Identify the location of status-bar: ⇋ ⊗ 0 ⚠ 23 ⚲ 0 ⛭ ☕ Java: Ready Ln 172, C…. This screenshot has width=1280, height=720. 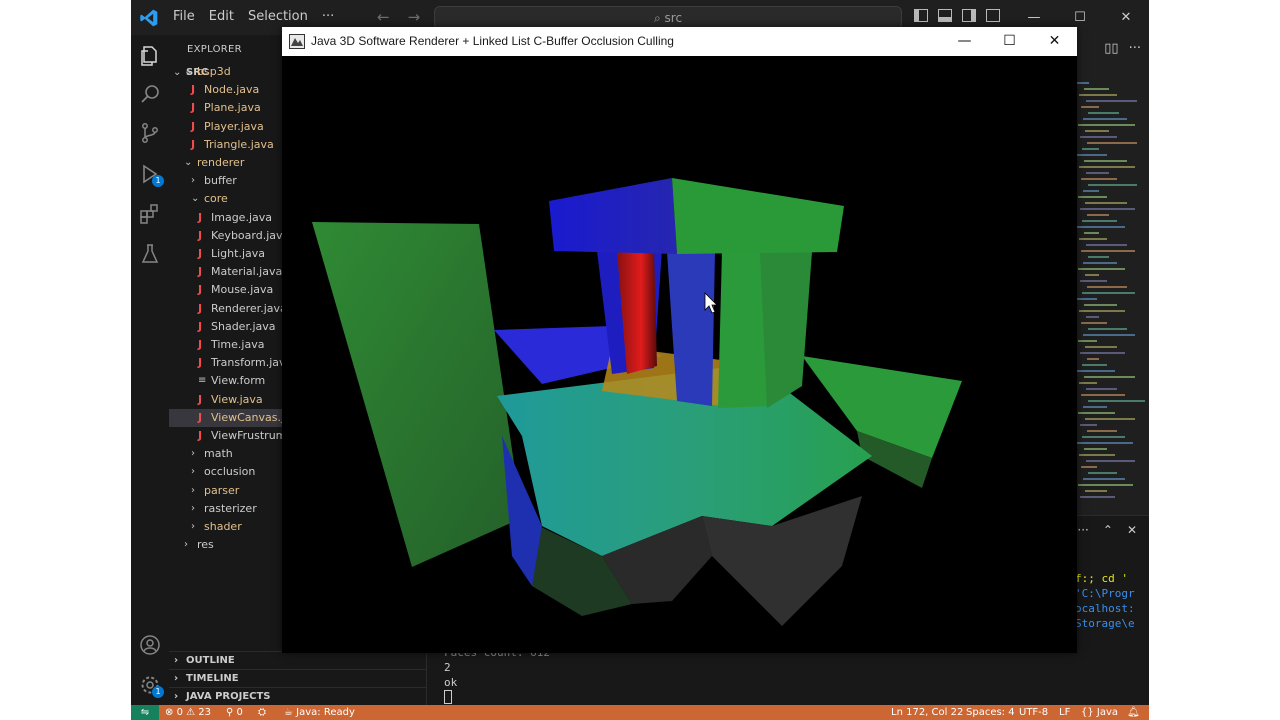
(640, 712).